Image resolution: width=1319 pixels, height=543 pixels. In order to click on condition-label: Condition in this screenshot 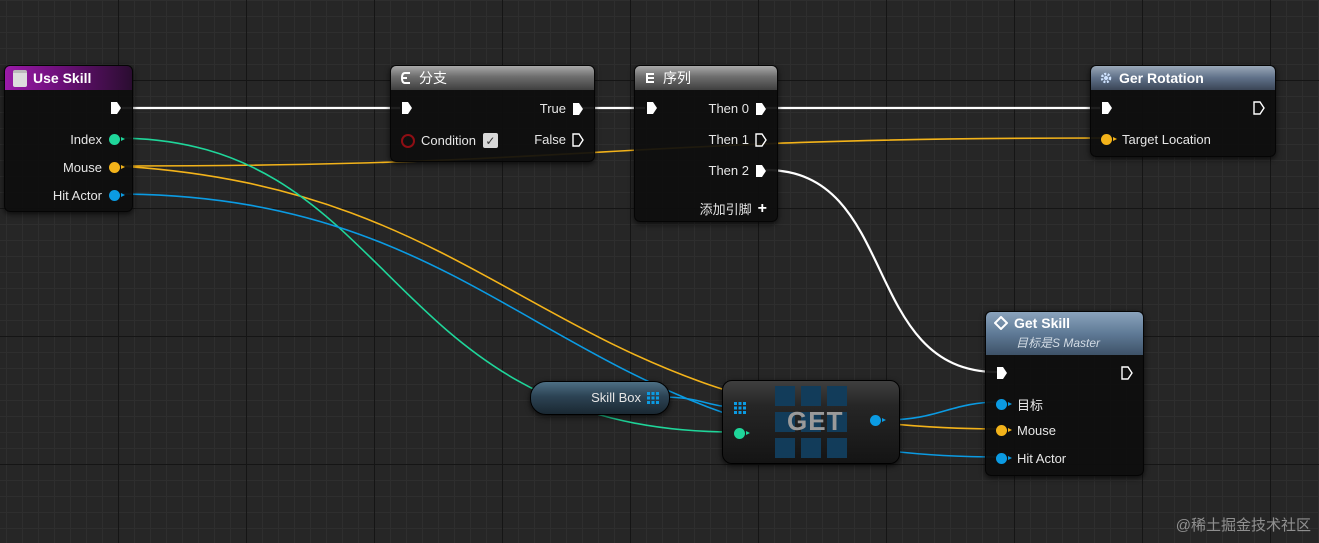, I will do `click(448, 140)`.